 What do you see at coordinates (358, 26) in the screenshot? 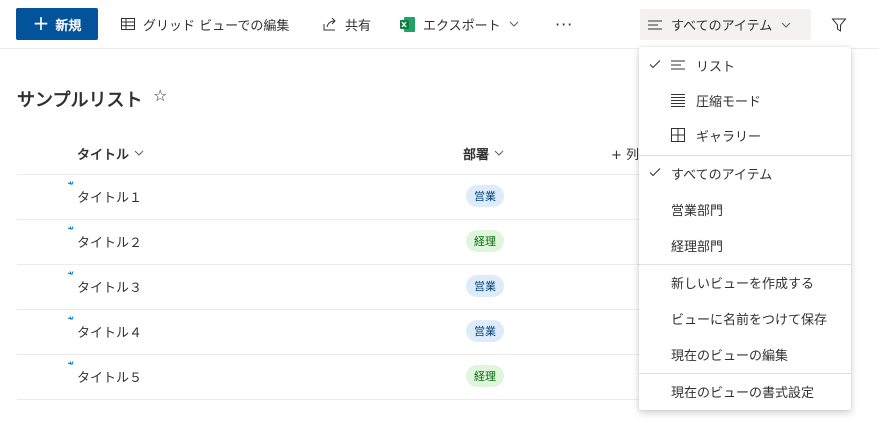
I see `share-label: 共有` at bounding box center [358, 26].